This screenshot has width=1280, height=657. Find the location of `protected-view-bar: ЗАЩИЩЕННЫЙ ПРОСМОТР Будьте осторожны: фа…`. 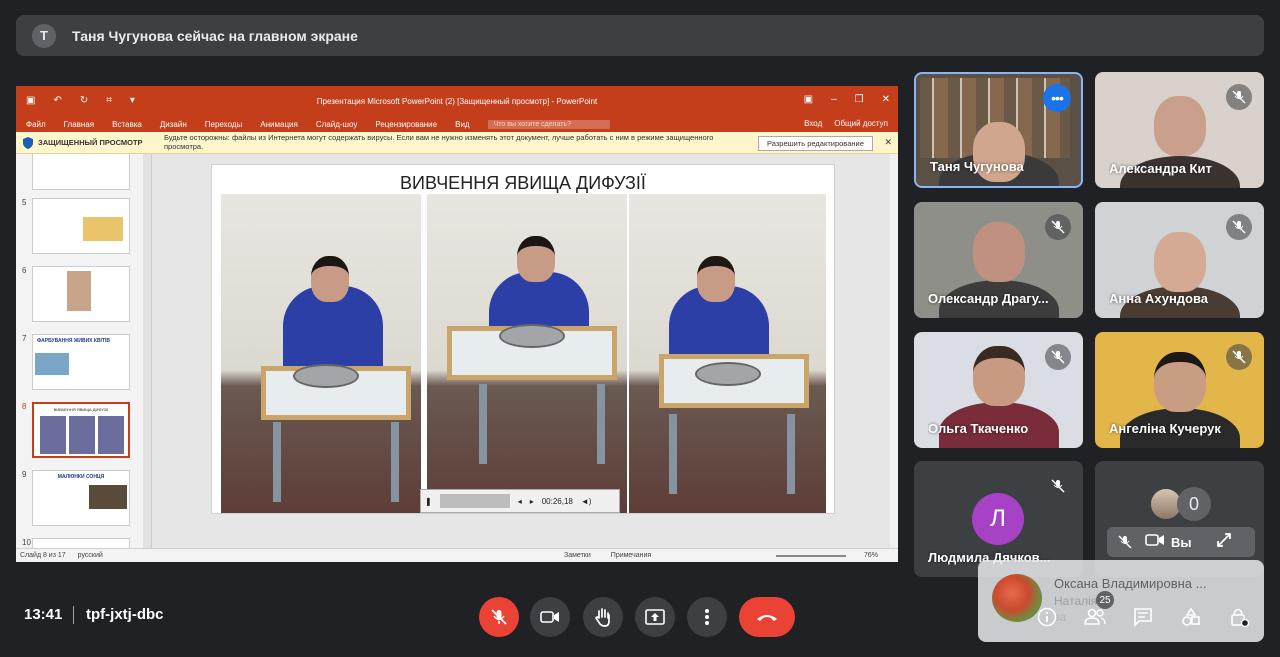

protected-view-bar: ЗАЩИЩЕННЫЙ ПРОСМОТР Будьте осторожны: фа… is located at coordinates (457, 143).